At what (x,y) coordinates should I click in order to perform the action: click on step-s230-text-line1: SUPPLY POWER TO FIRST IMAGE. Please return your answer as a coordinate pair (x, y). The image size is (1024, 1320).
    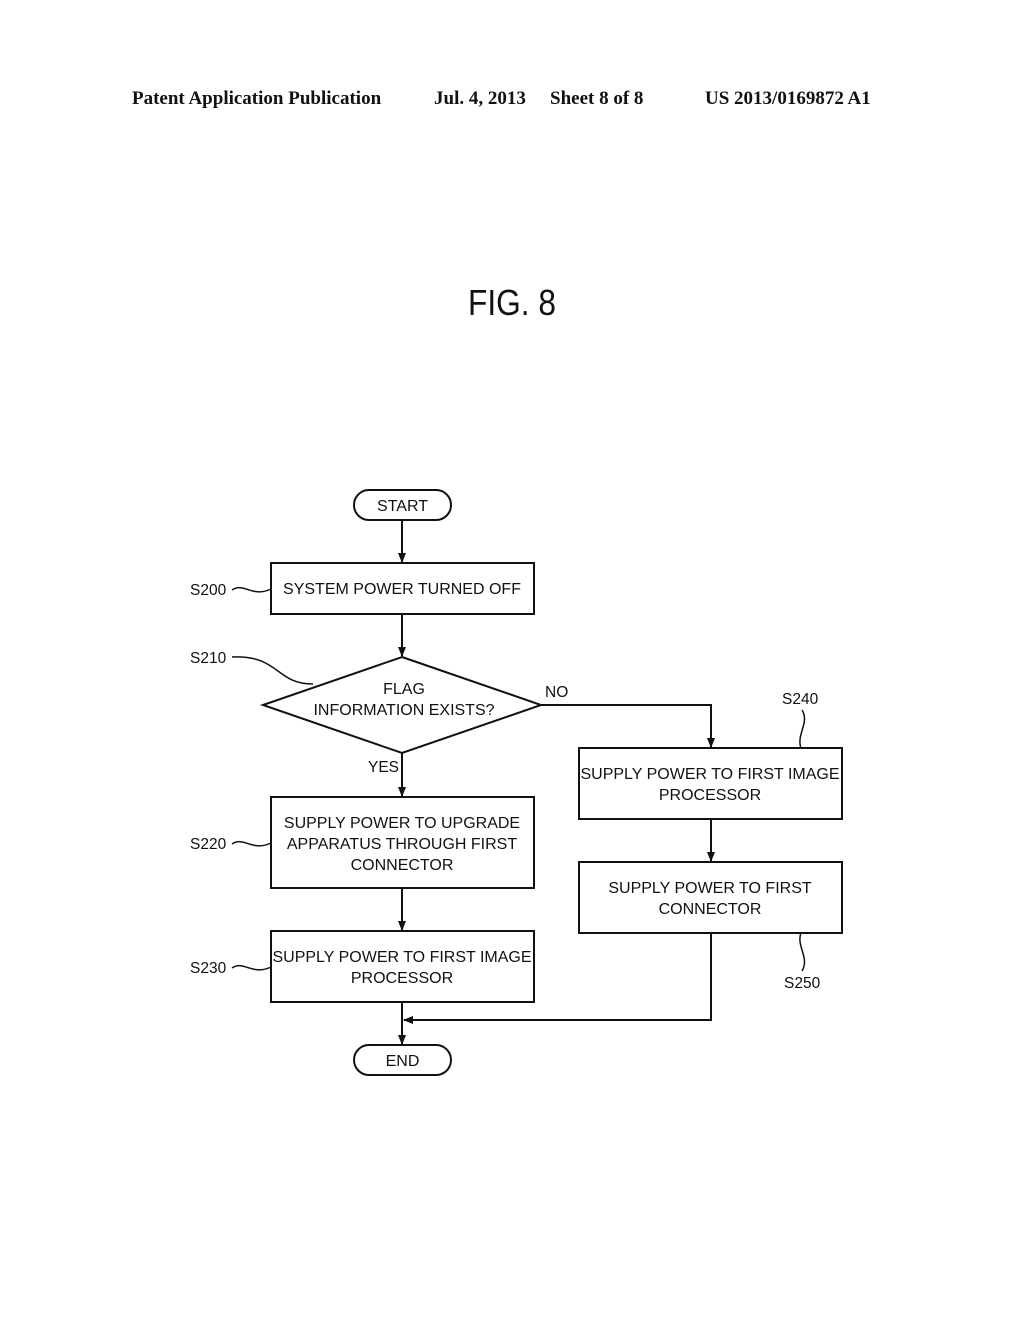
    Looking at the image, I should click on (401, 957).